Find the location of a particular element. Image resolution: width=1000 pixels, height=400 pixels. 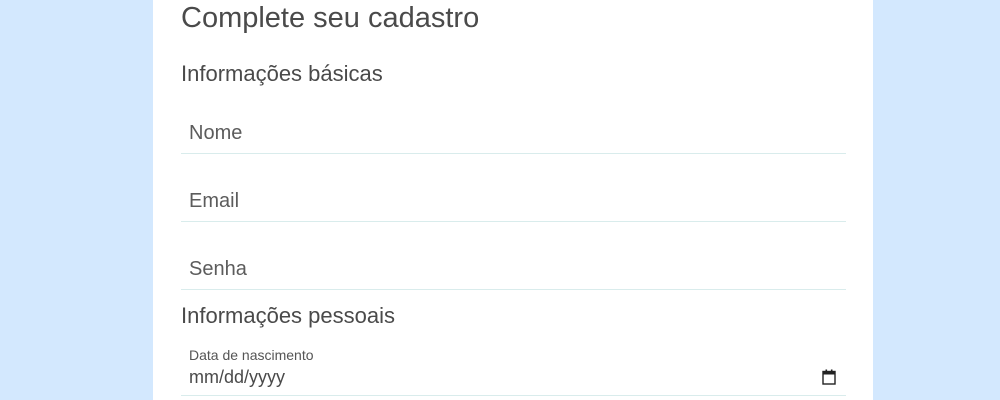

birthdate-input: mm/dd/yyyy is located at coordinates (237, 377).